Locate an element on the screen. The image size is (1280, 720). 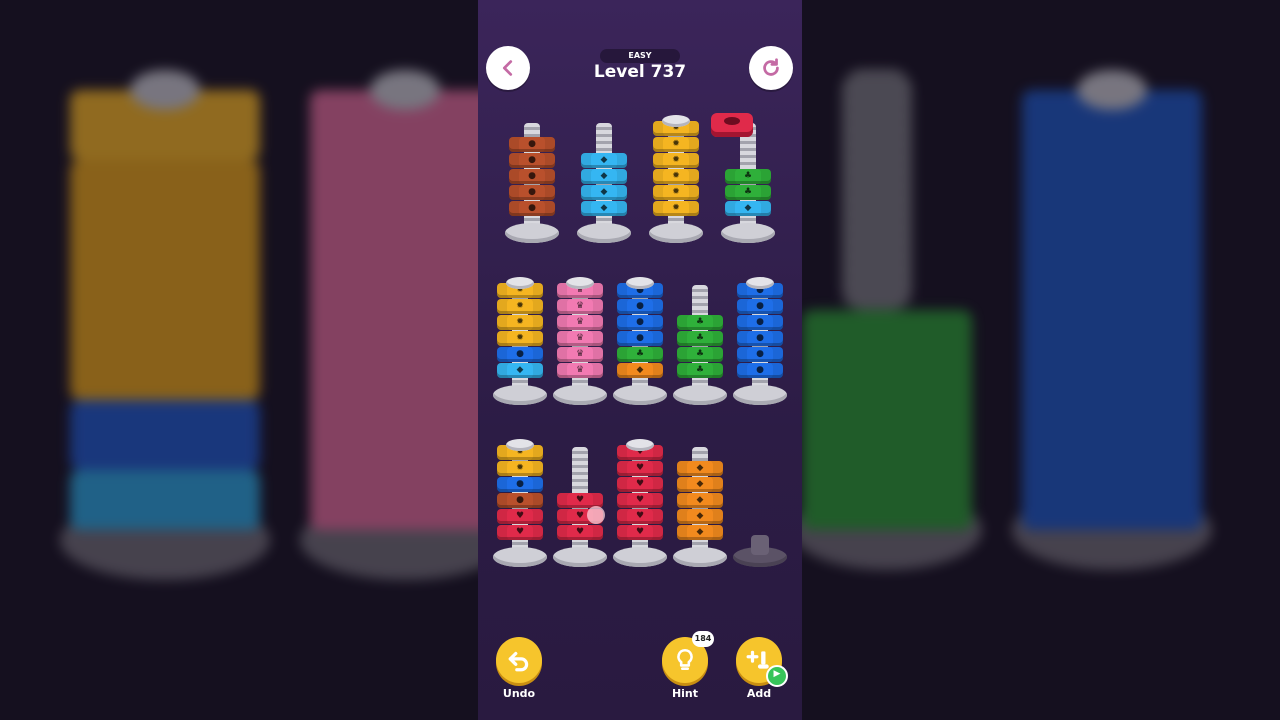
bolt-1: ● ● ● ● ● is located at coordinates (532, 183).